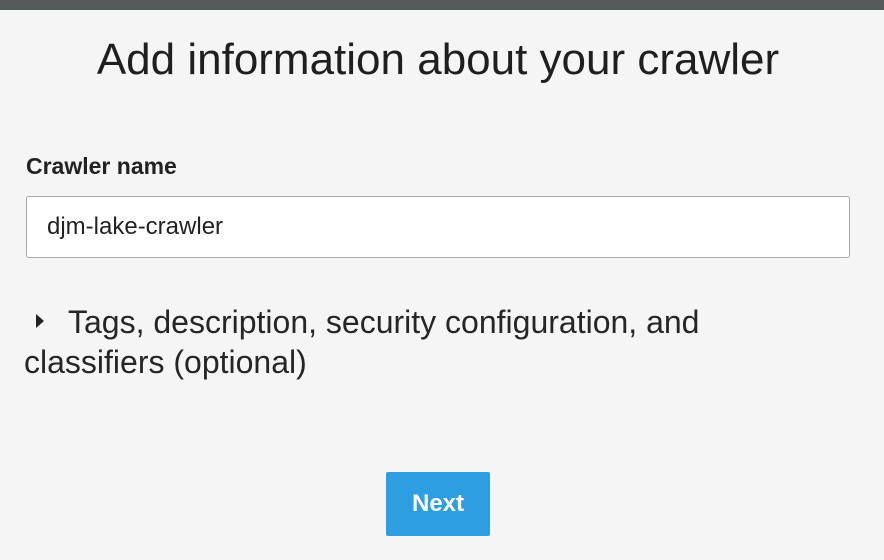 This screenshot has width=884, height=560. Describe the element at coordinates (40, 321) in the screenshot. I see `caret-right-icon` at that location.